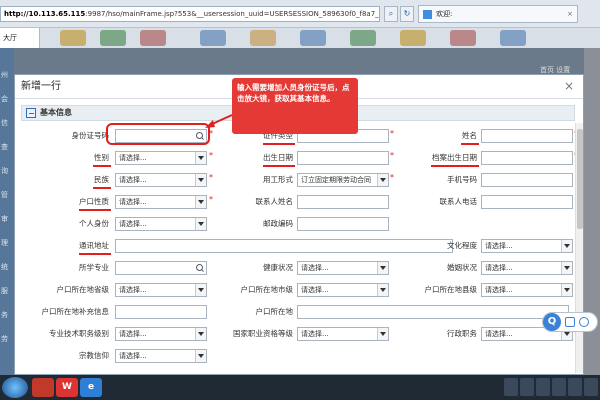 This screenshot has height=400, width=600. Describe the element at coordinates (56, 112) in the screenshot. I see `section-title: 基本信息` at that location.